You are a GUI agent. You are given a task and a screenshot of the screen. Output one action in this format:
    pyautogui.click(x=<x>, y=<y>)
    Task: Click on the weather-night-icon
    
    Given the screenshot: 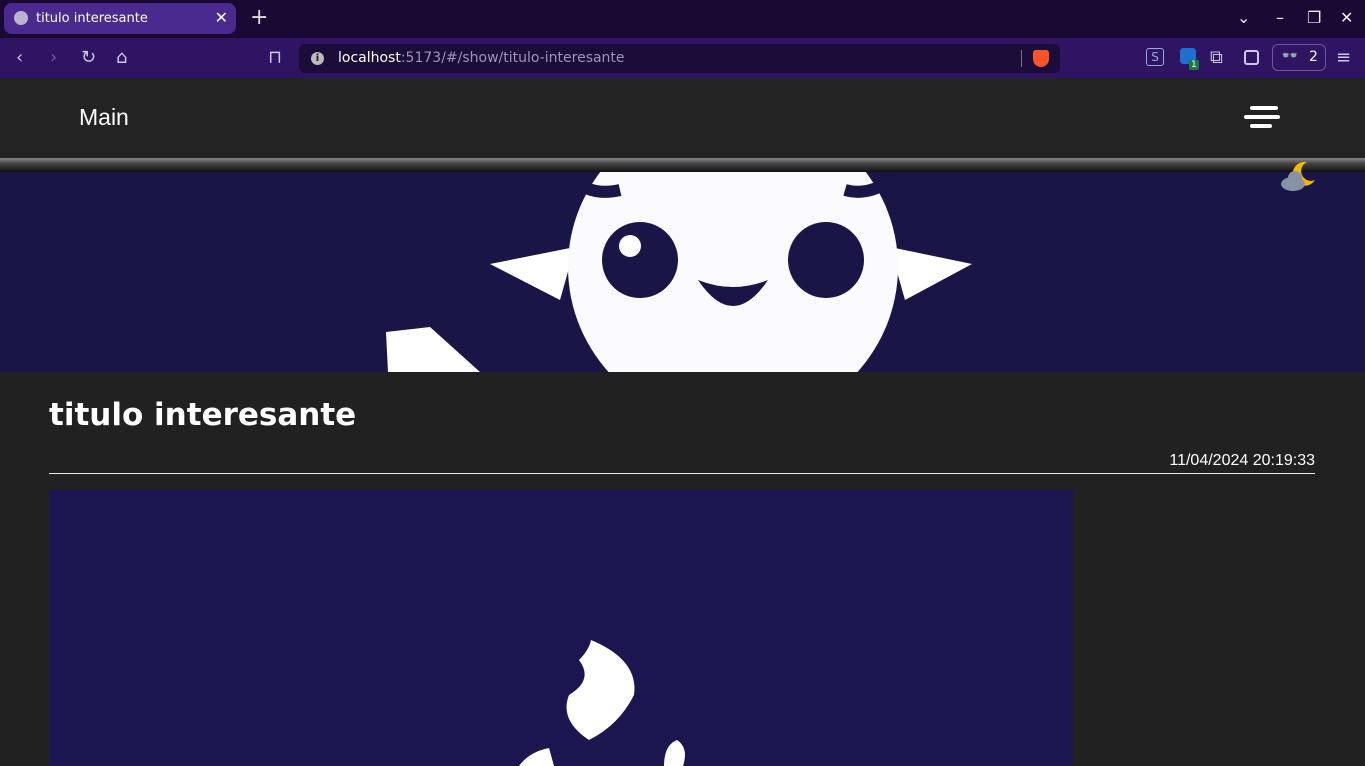 What is the action you would take?
    pyautogui.click(x=1299, y=179)
    